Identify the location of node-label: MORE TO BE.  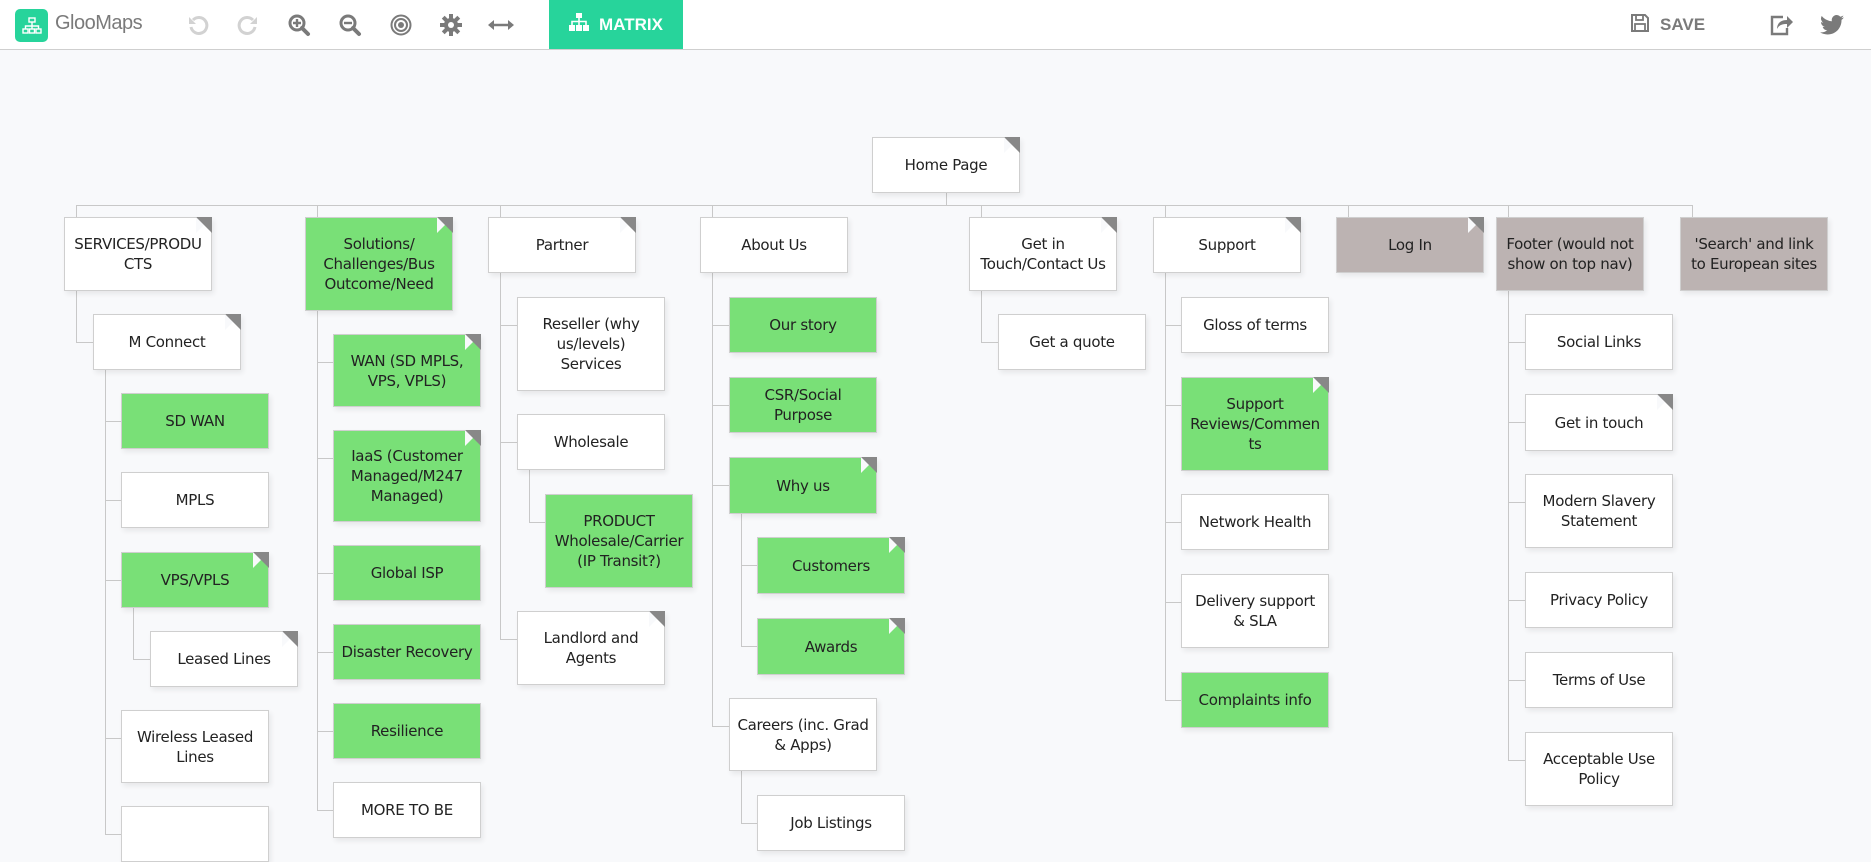
(407, 810).